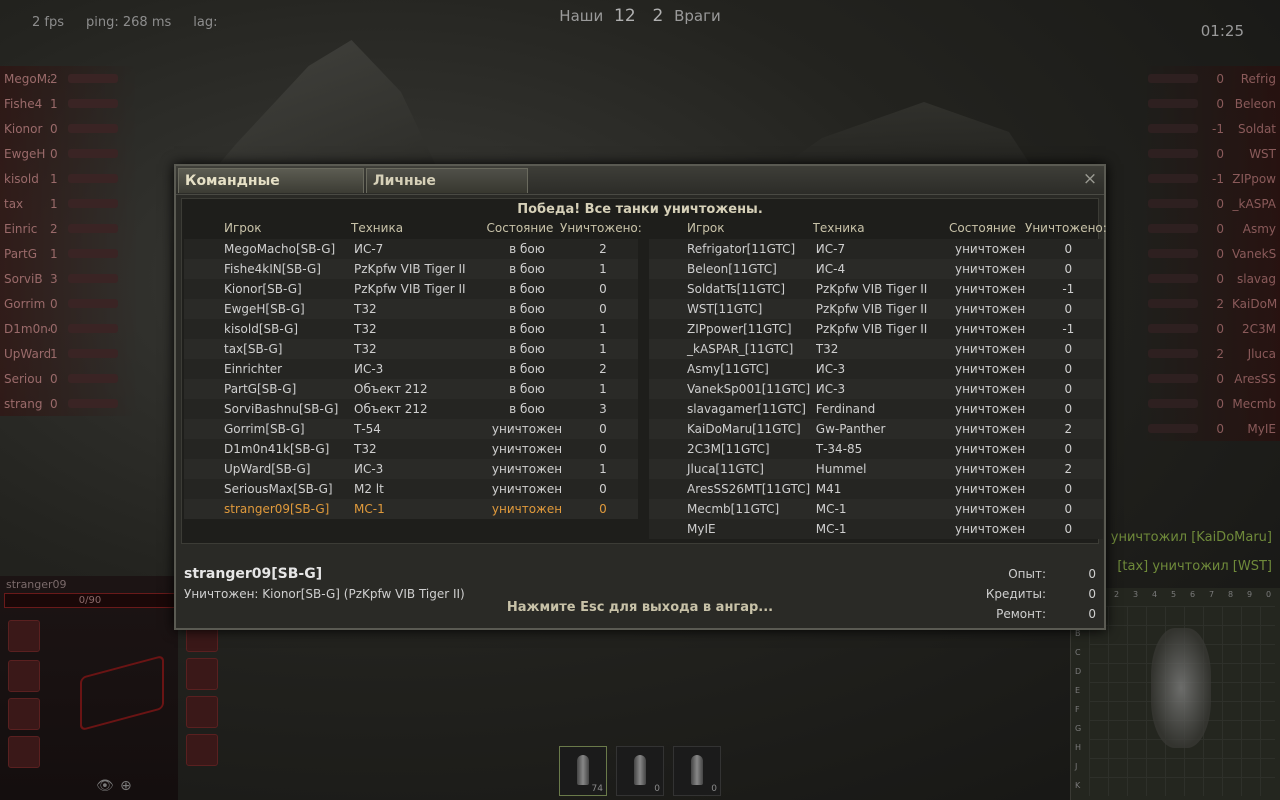 The image size is (1280, 800). I want to click on damage-panel-player: stranger09, so click(36, 584).